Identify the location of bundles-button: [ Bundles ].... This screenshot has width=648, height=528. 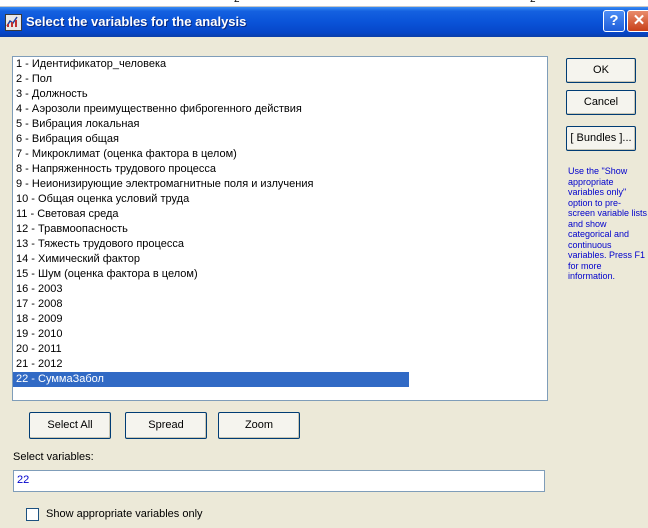
(601, 138).